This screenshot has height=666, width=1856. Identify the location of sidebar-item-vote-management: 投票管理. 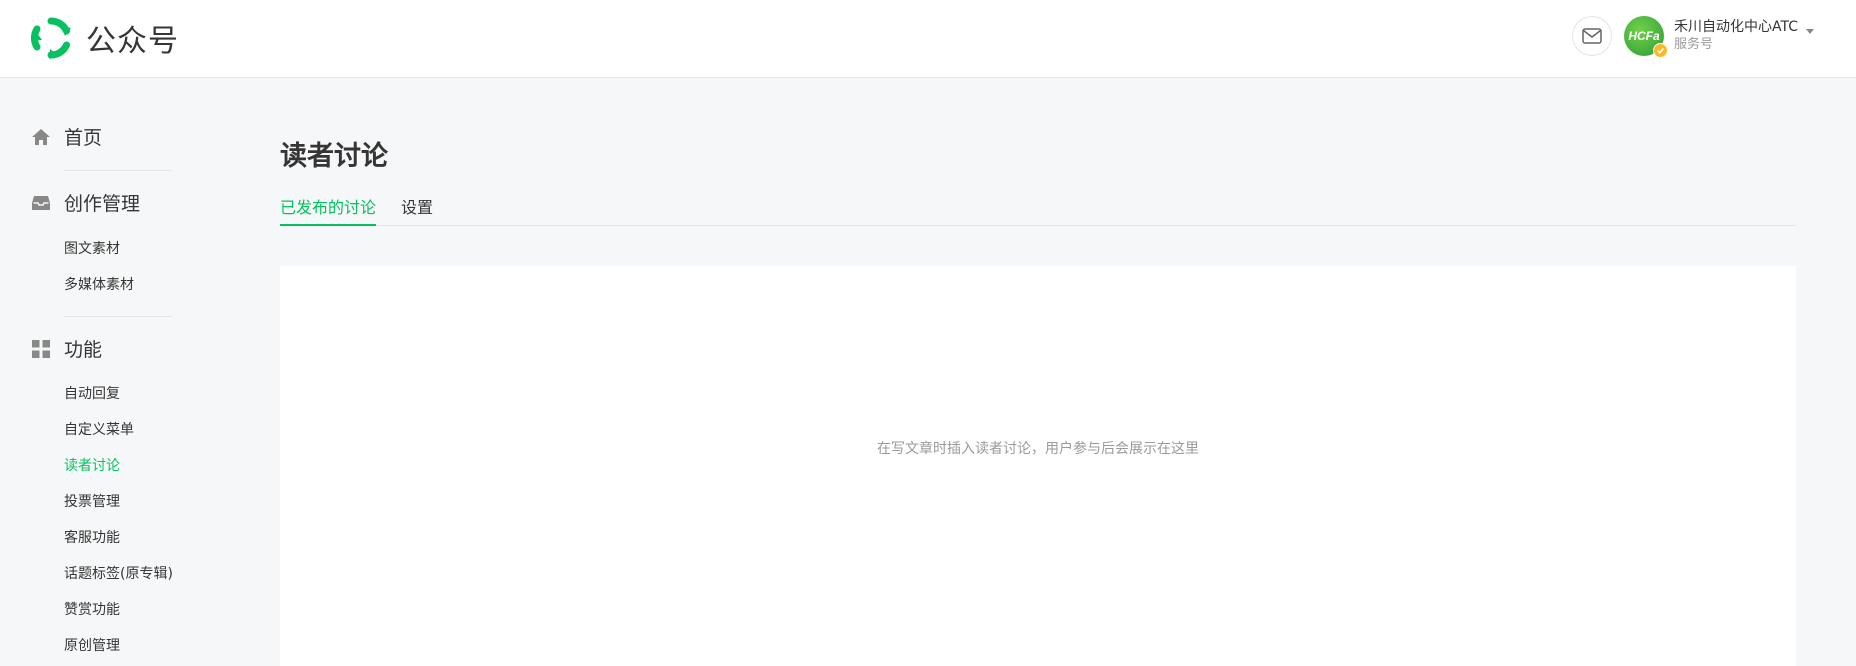
(92, 501).